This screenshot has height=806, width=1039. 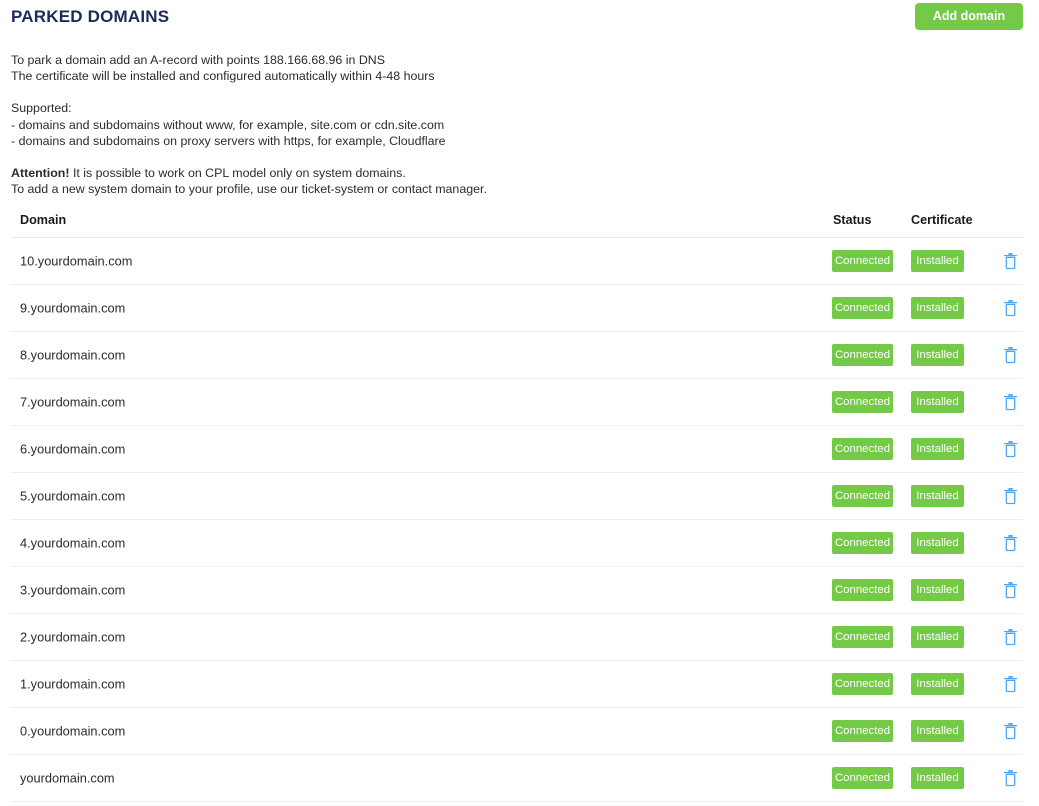 I want to click on domain-name: yourdomain.com, so click(x=67, y=778).